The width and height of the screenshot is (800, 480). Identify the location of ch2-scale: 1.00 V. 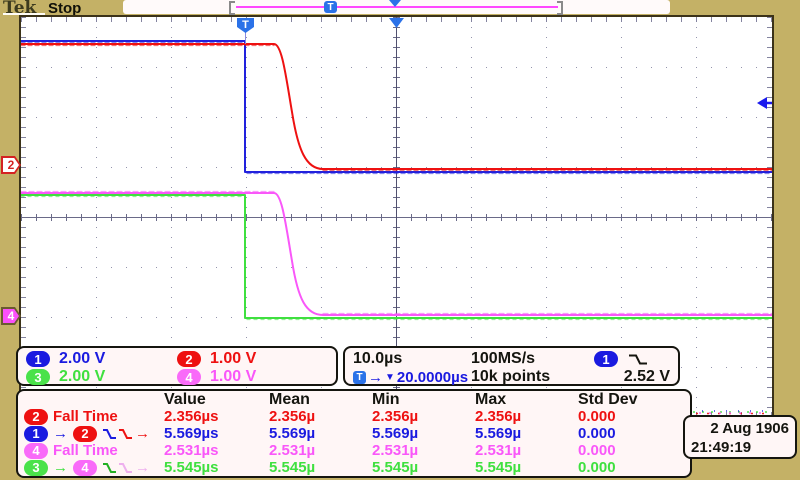
(233, 358).